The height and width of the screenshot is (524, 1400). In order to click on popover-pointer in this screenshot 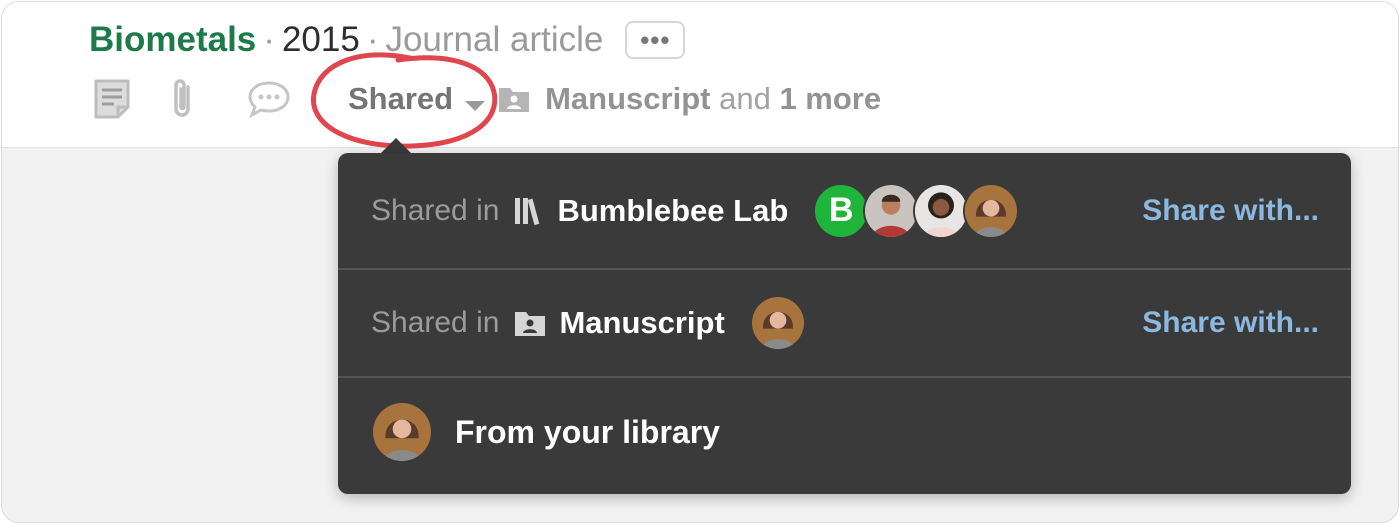, I will do `click(396, 146)`.